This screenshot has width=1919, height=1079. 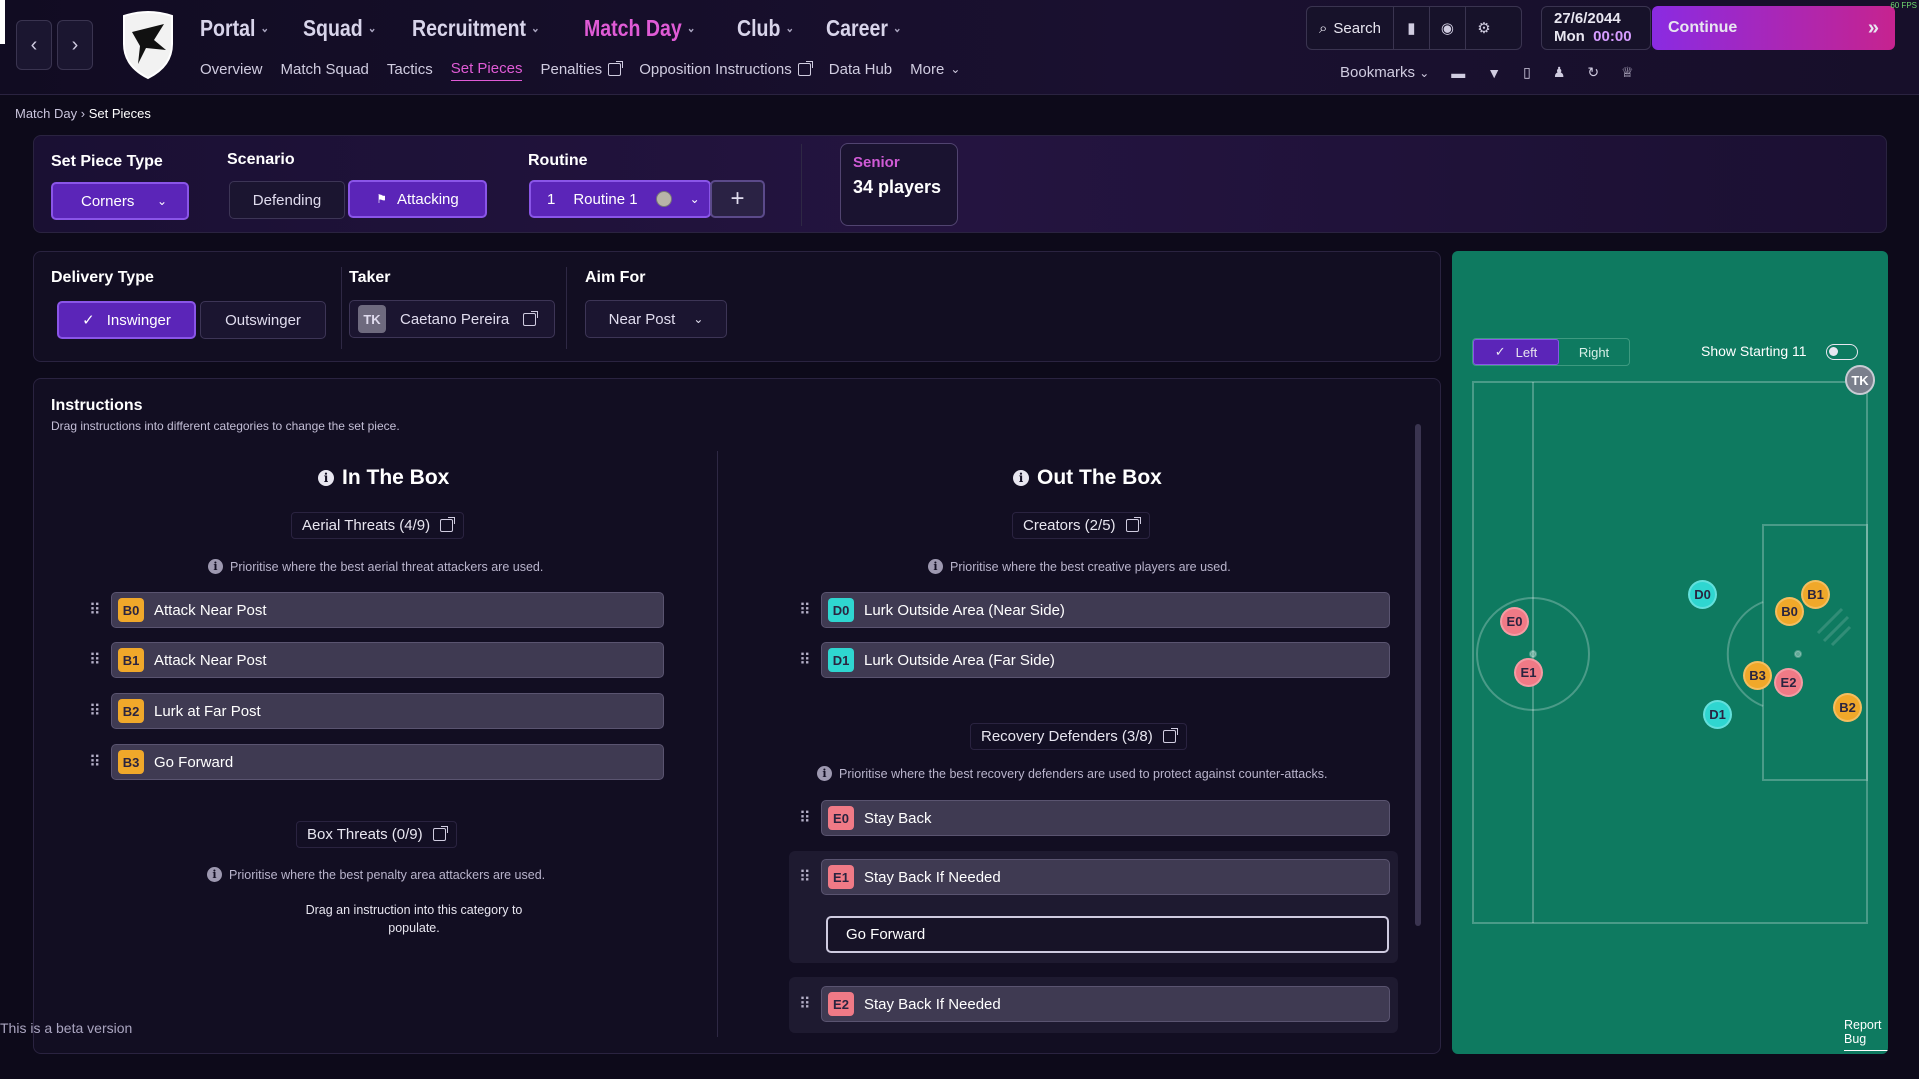 What do you see at coordinates (387, 610) in the screenshot?
I see `instruction-row: B0 Attack Near Post` at bounding box center [387, 610].